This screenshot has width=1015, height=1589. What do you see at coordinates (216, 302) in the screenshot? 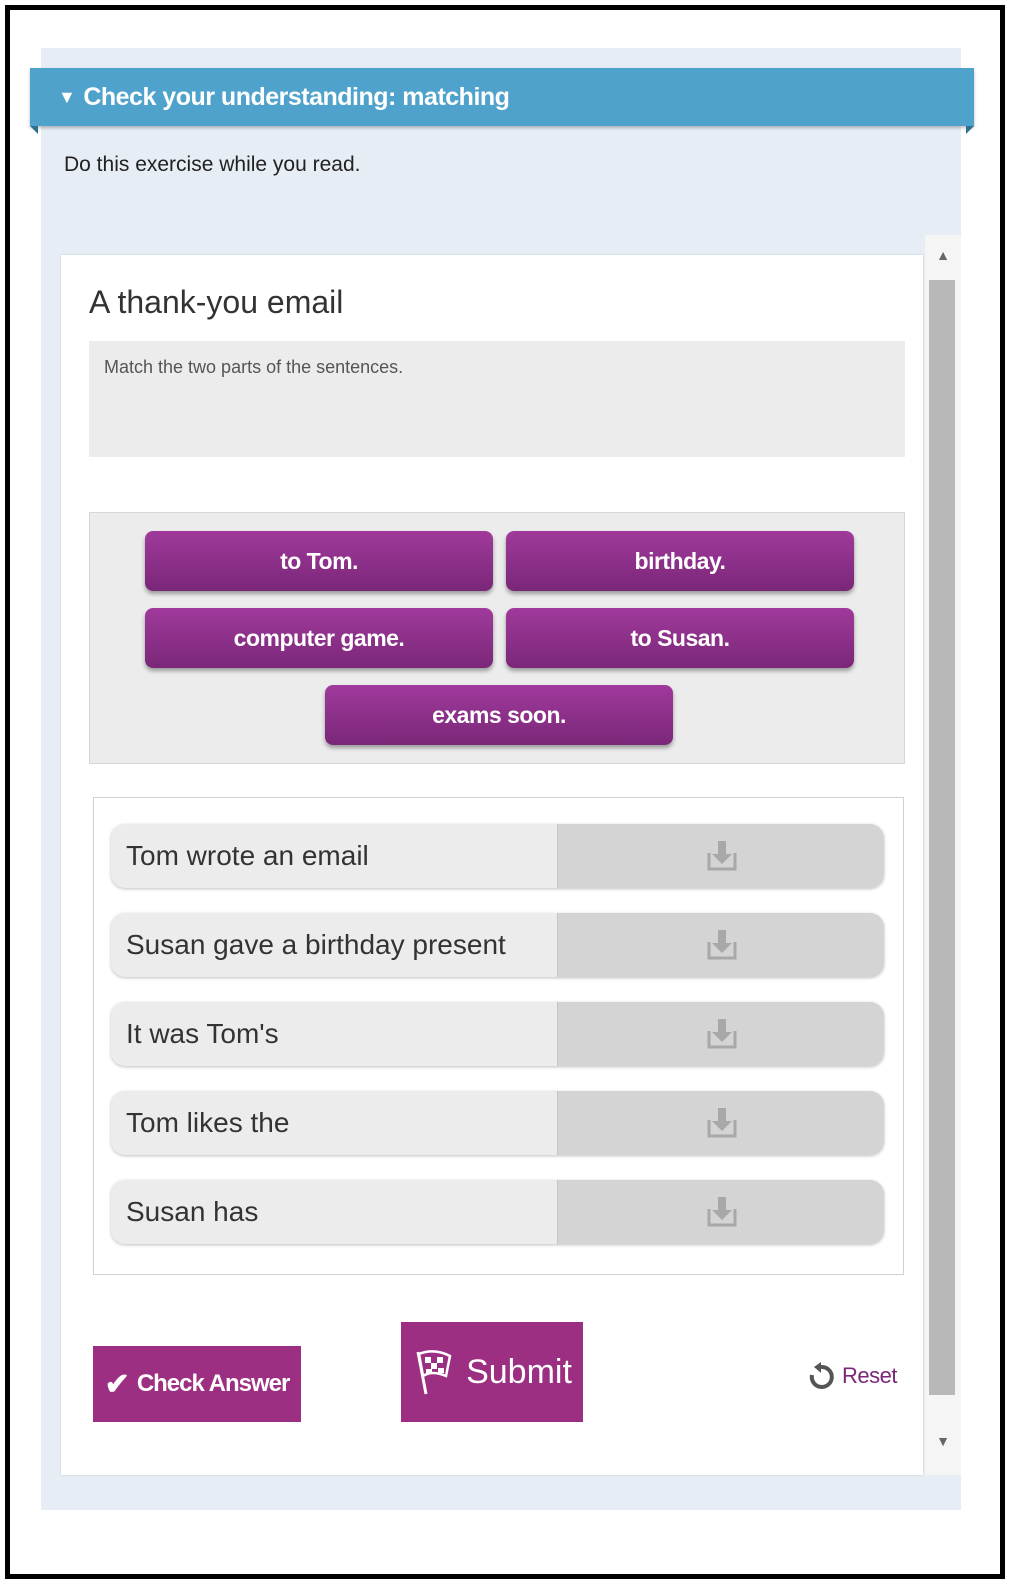
I see `exercise-title: A thank-you email` at bounding box center [216, 302].